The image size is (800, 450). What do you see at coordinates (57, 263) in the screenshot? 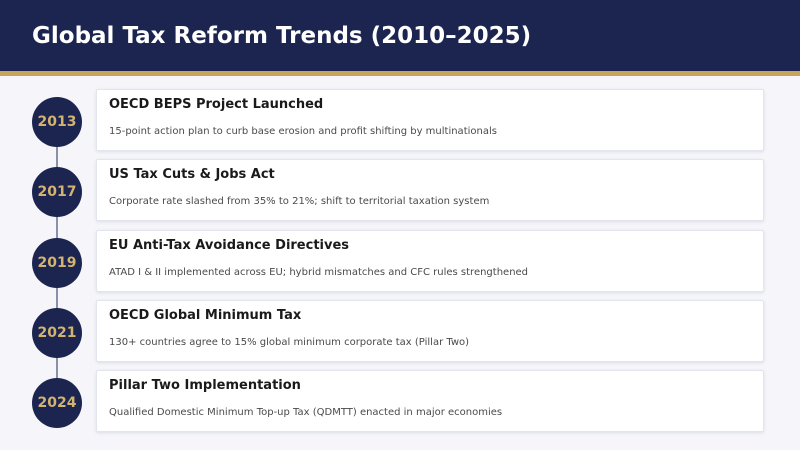
I see `year-badge: 2019` at bounding box center [57, 263].